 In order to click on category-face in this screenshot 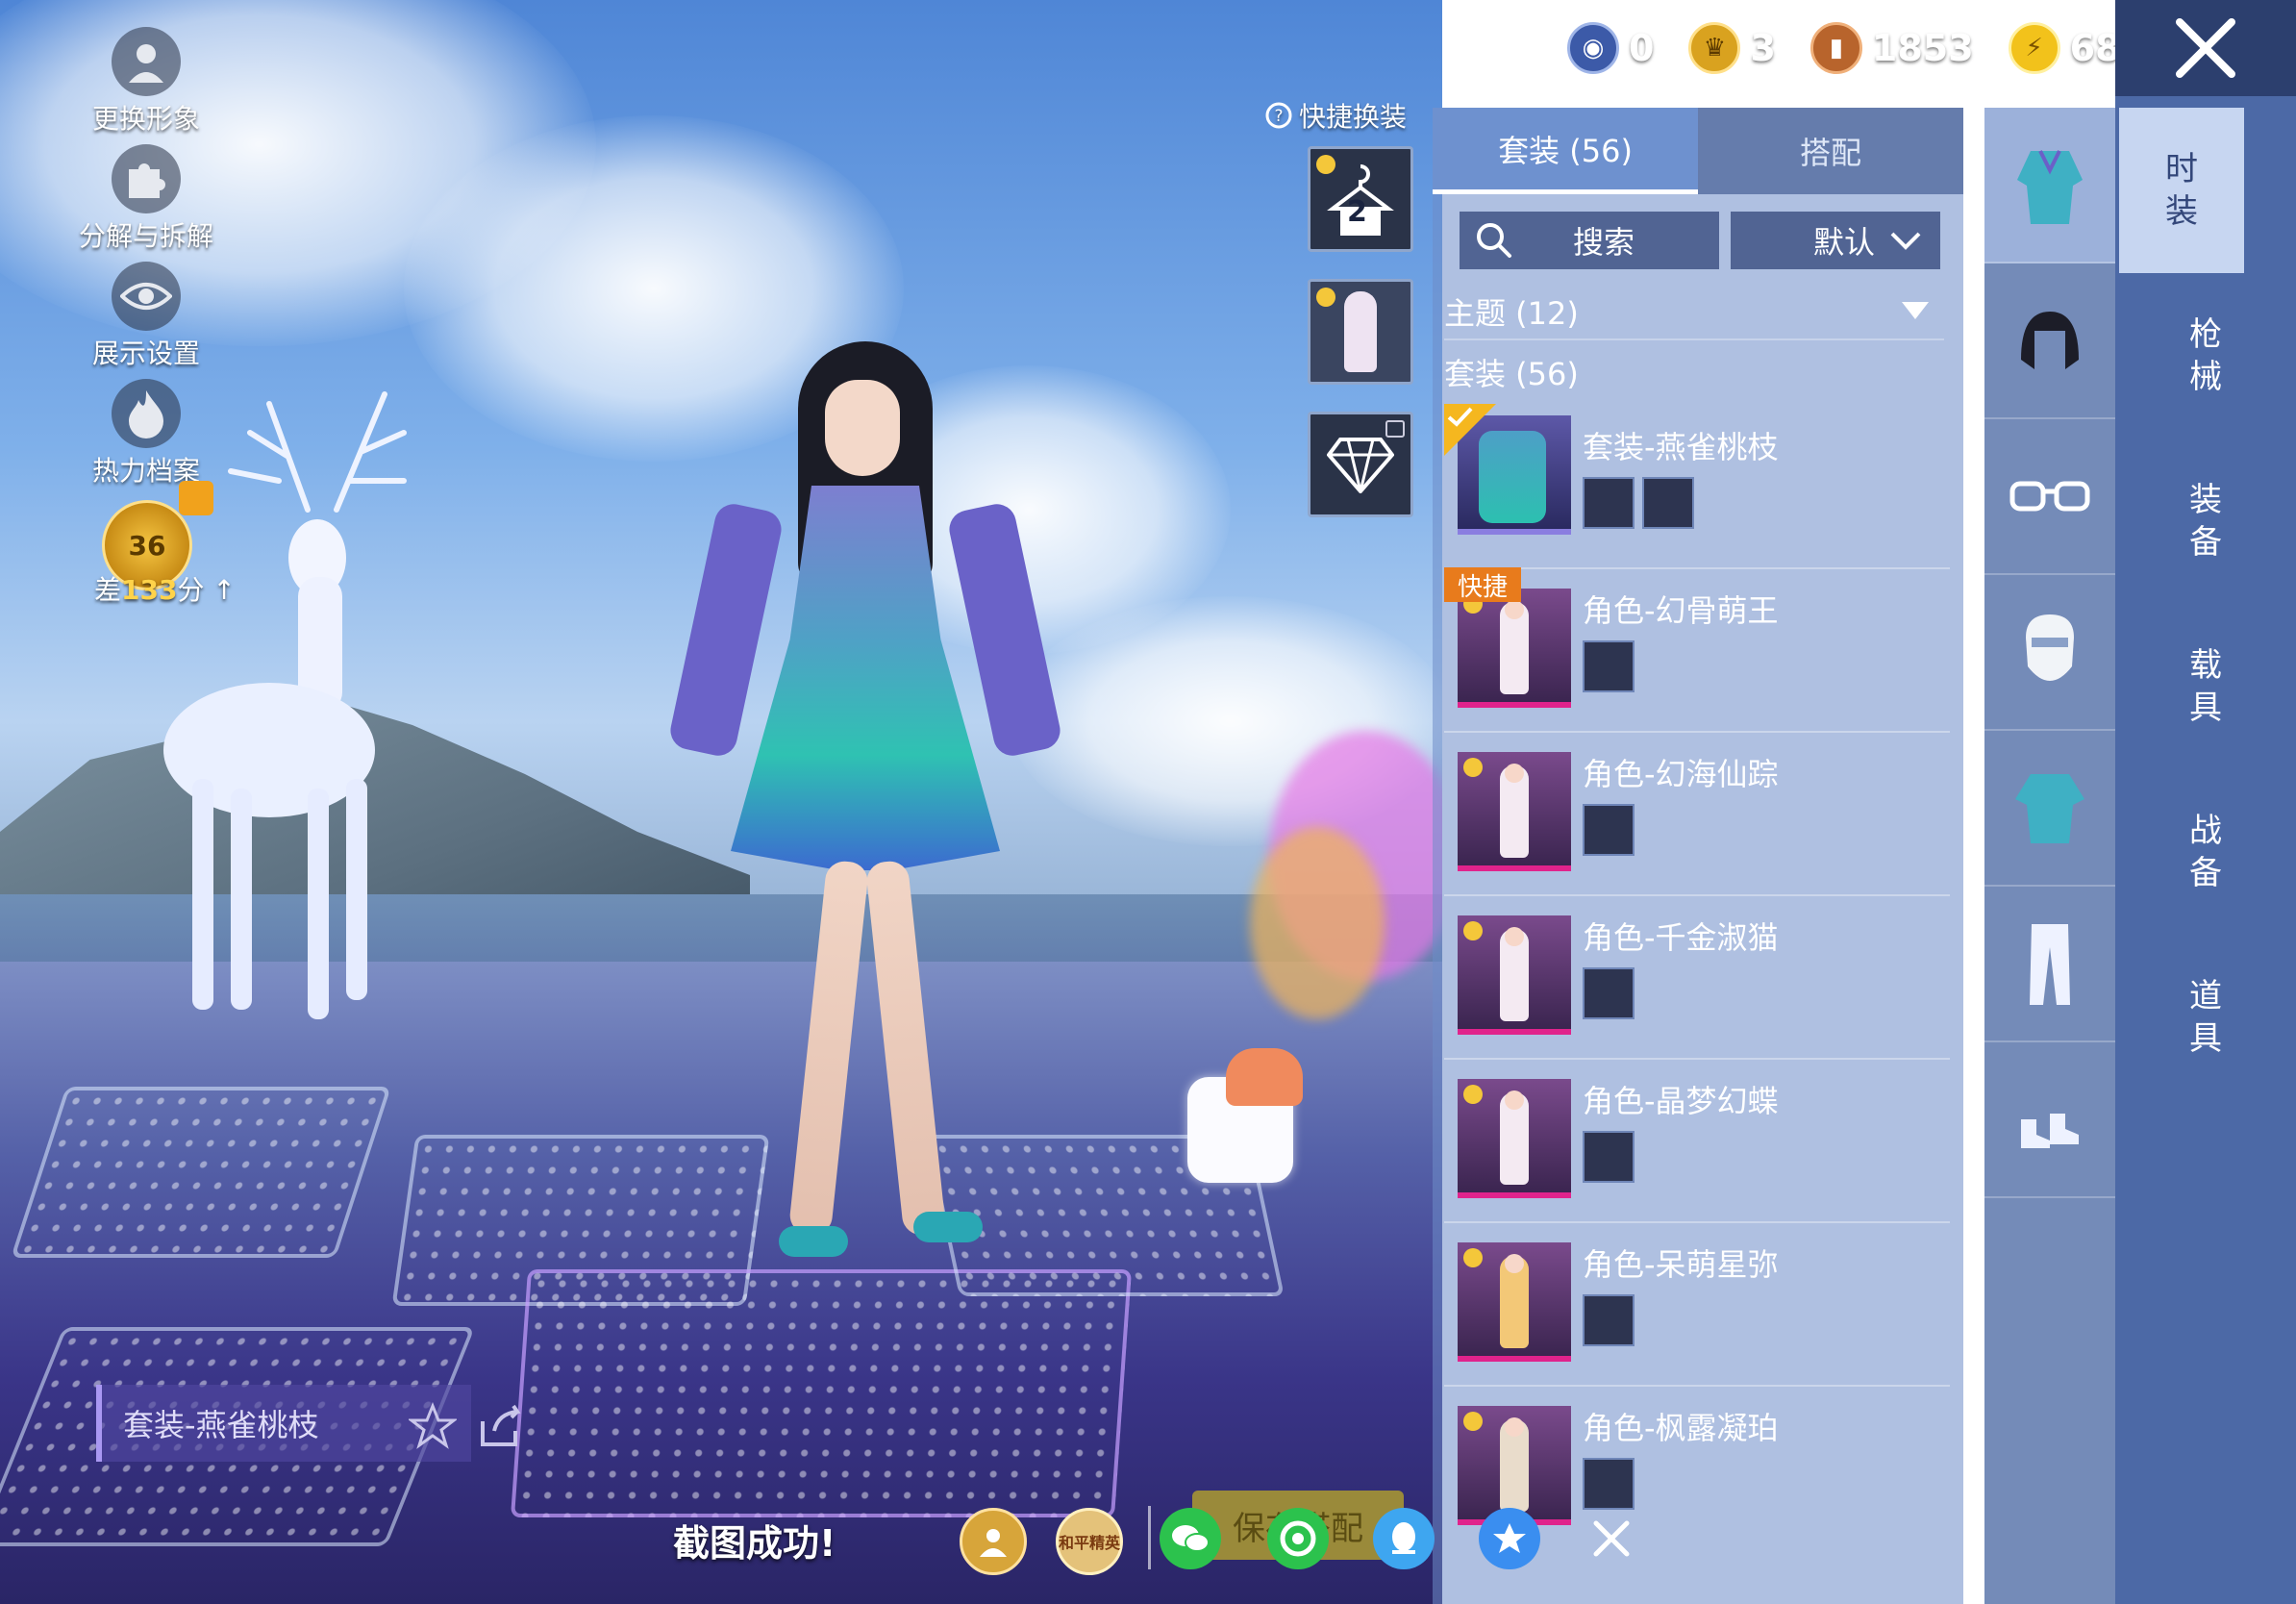, I will do `click(2049, 653)`.